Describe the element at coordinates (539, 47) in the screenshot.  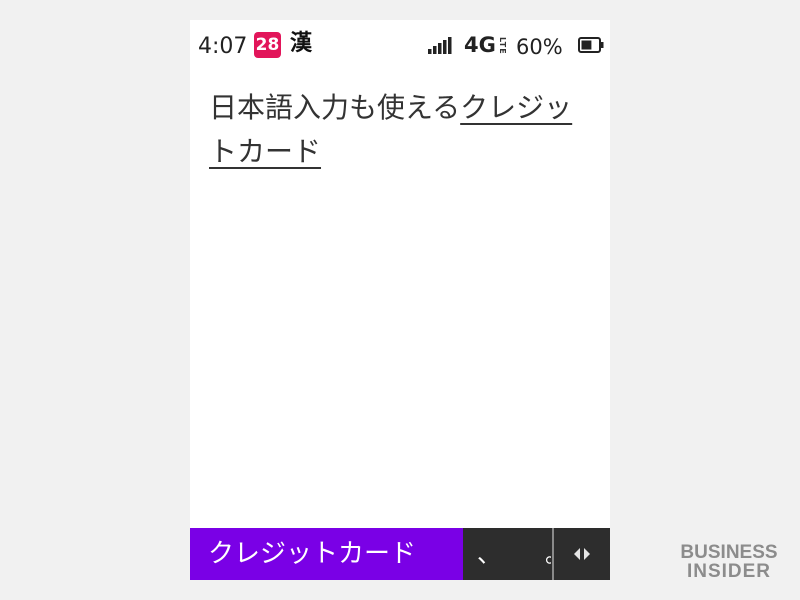
I see `battery-percent: 60%` at that location.